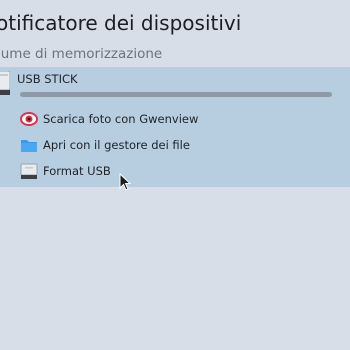  Describe the element at coordinates (47, 79) in the screenshot. I see `device-name: USB STICK` at that location.